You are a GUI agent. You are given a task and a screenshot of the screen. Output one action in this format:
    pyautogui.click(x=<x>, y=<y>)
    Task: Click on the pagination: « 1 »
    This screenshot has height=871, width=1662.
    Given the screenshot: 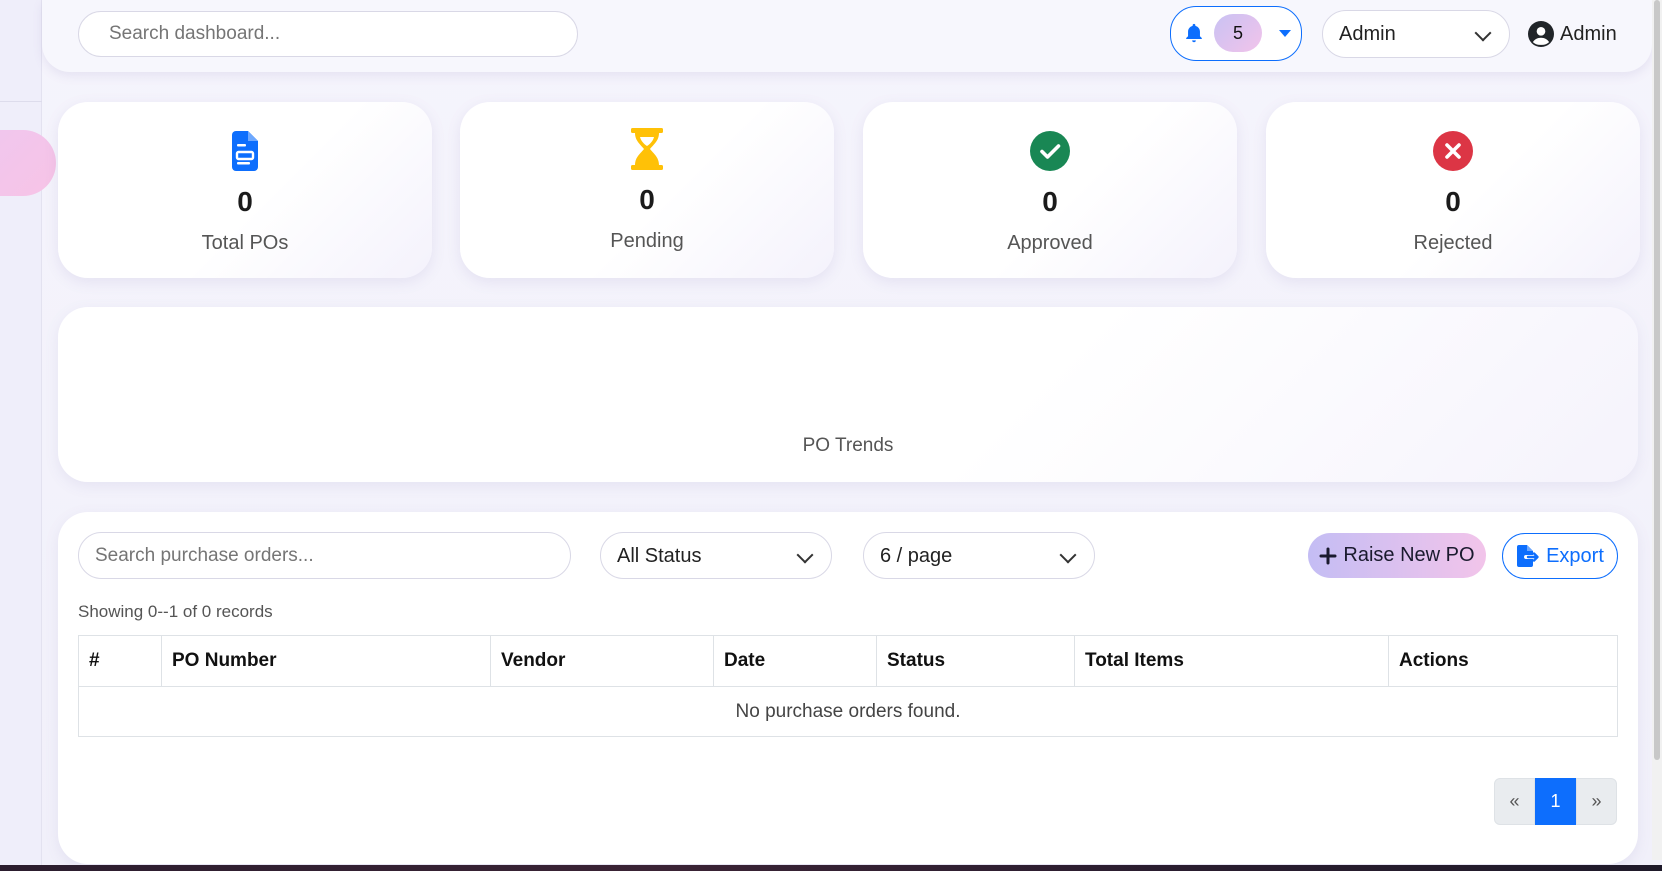 What is the action you would take?
    pyautogui.click(x=1555, y=801)
    